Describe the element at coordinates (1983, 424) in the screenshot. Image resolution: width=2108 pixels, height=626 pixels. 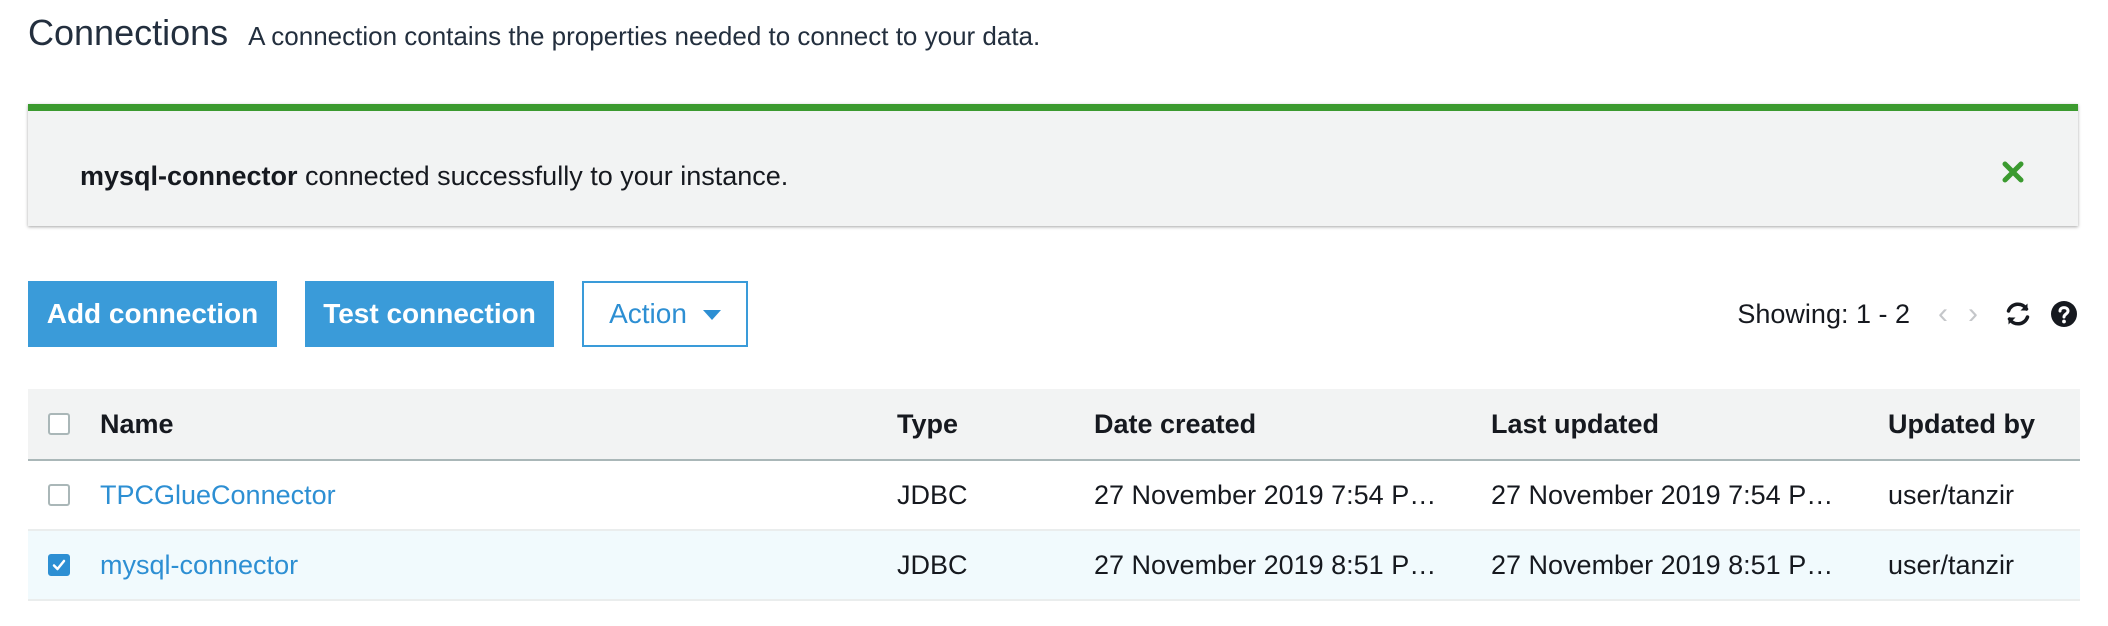
I see `column-header-updated-by: Updated by` at that location.